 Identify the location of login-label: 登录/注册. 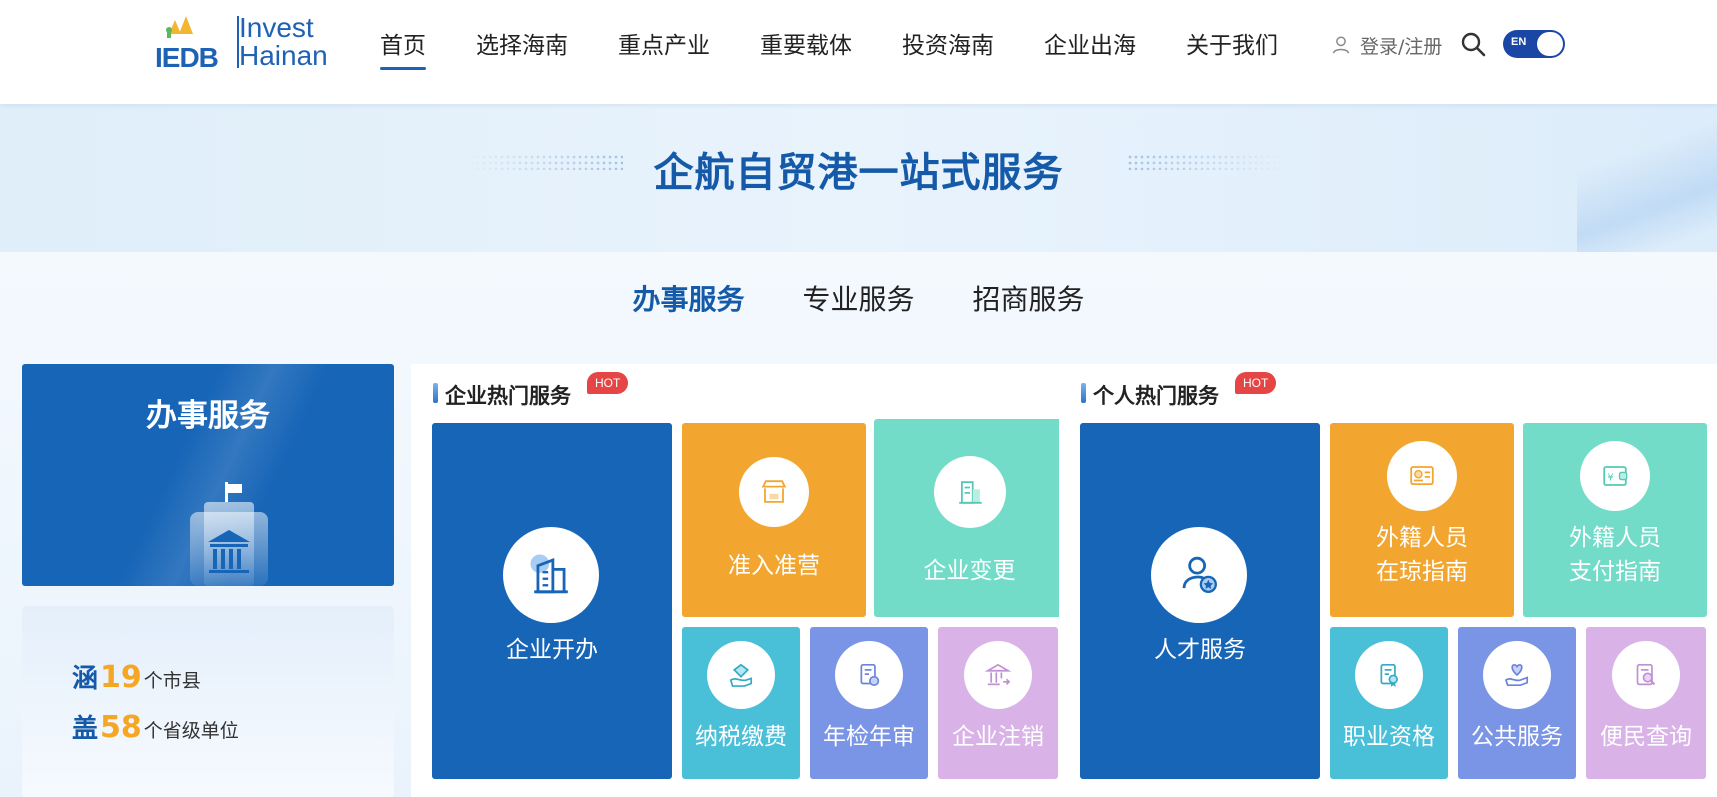
(1401, 46).